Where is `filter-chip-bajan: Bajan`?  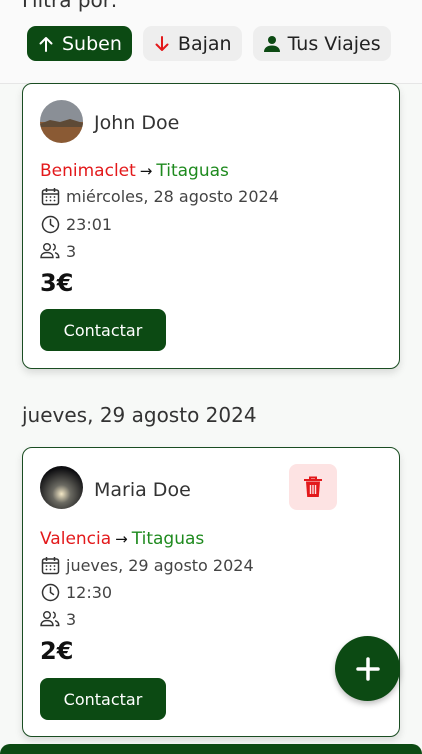
filter-chip-bajan: Bajan is located at coordinates (192, 43).